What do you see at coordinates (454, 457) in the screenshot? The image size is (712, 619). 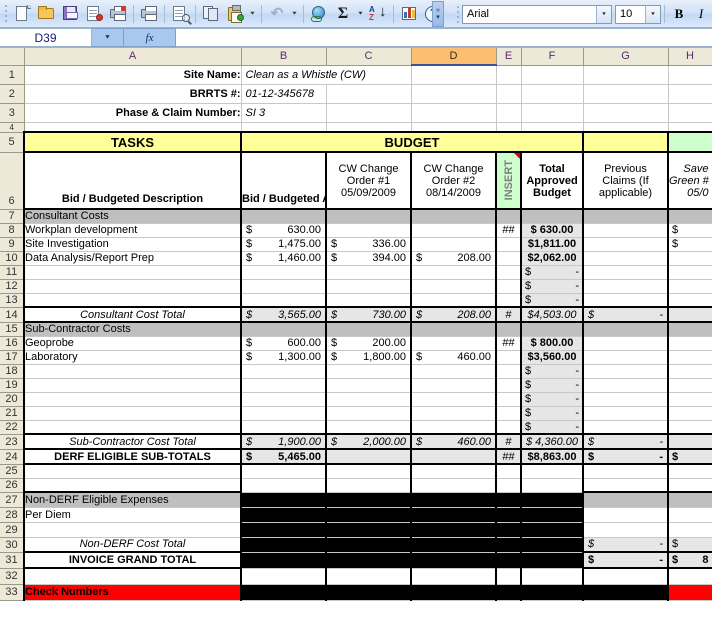 I see `derf-subtotal-cw2` at bounding box center [454, 457].